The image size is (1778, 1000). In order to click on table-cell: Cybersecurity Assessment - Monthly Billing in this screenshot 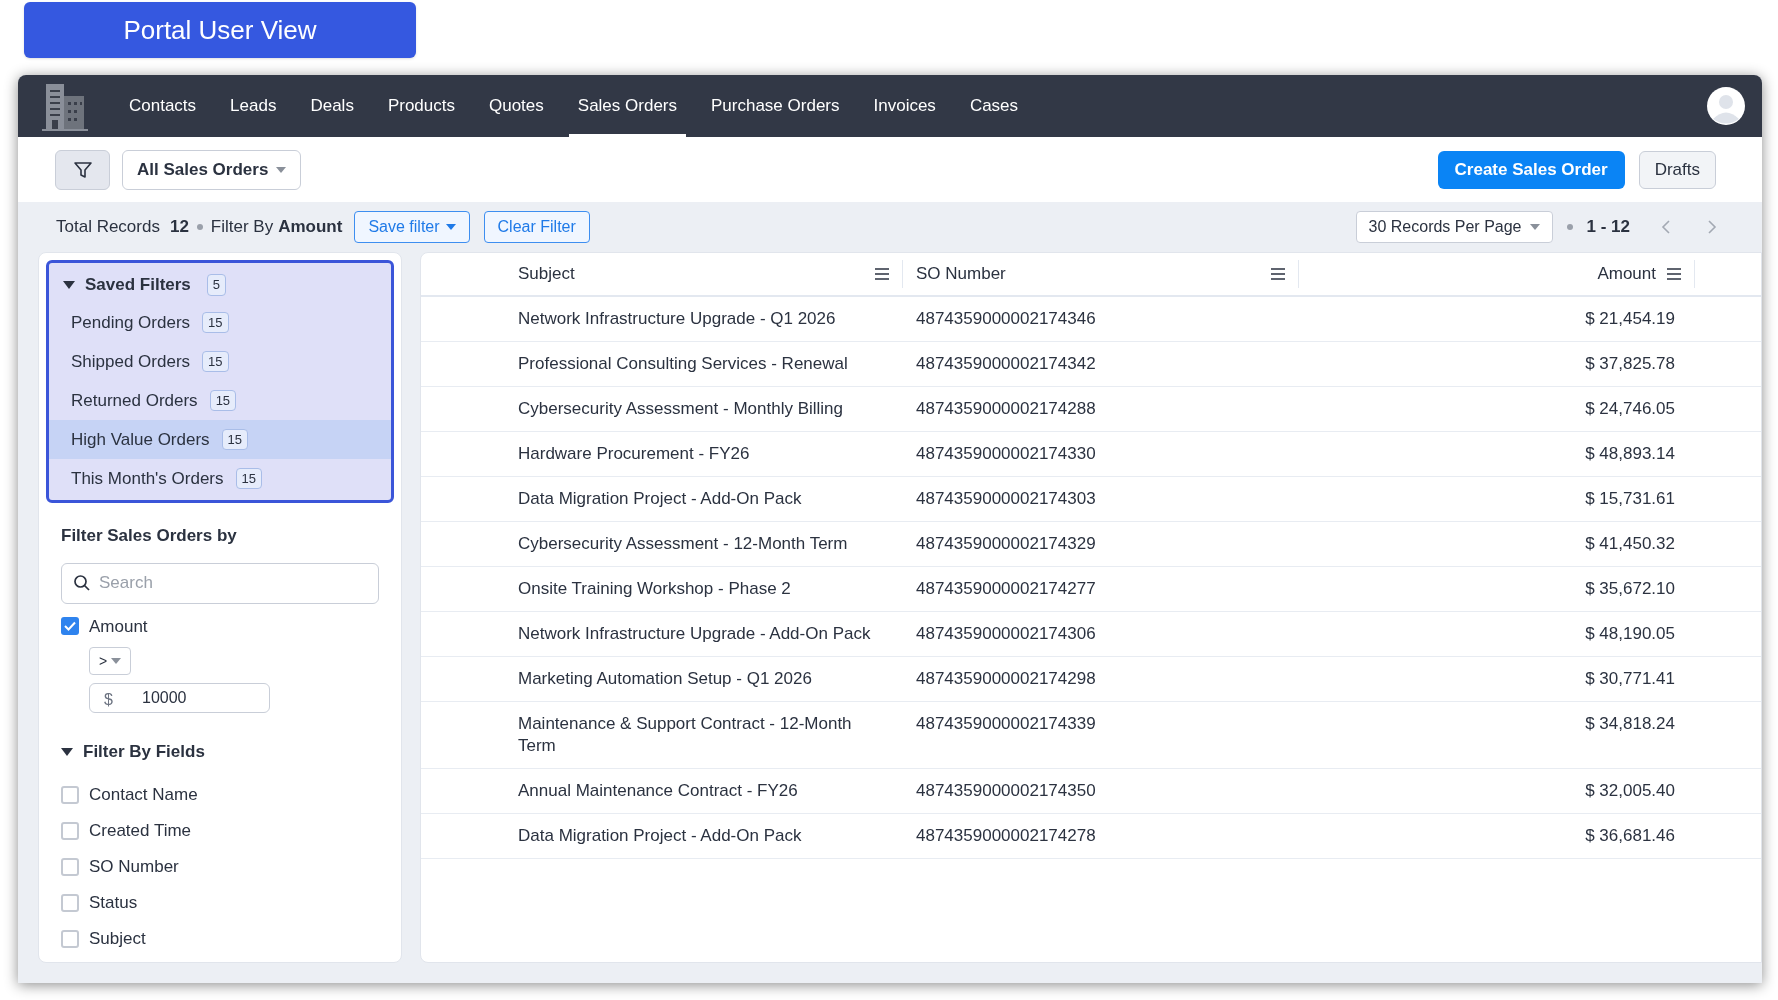, I will do `click(680, 408)`.